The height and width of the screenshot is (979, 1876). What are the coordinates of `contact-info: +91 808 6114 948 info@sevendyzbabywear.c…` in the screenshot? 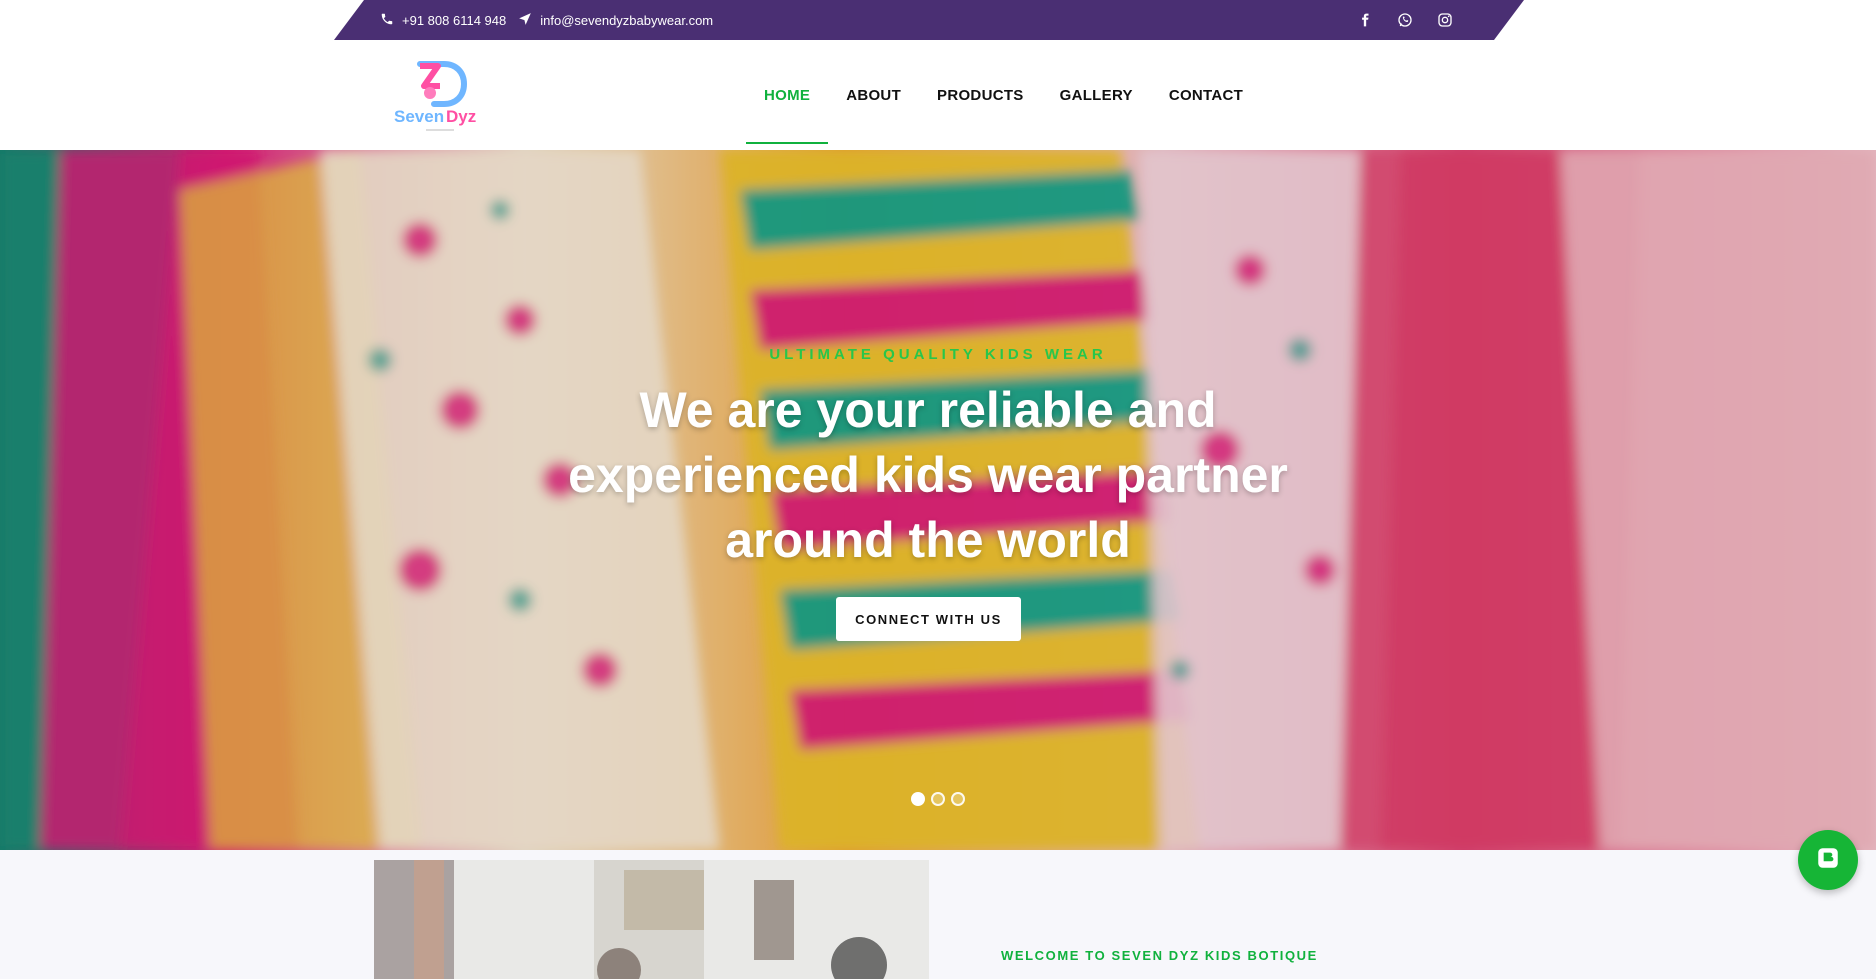 It's located at (546, 20).